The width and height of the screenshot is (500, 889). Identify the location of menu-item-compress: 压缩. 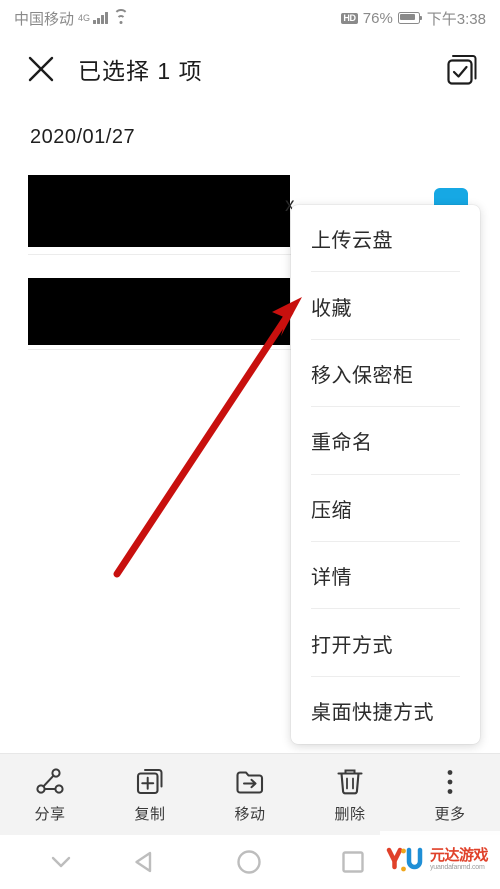
(385, 508).